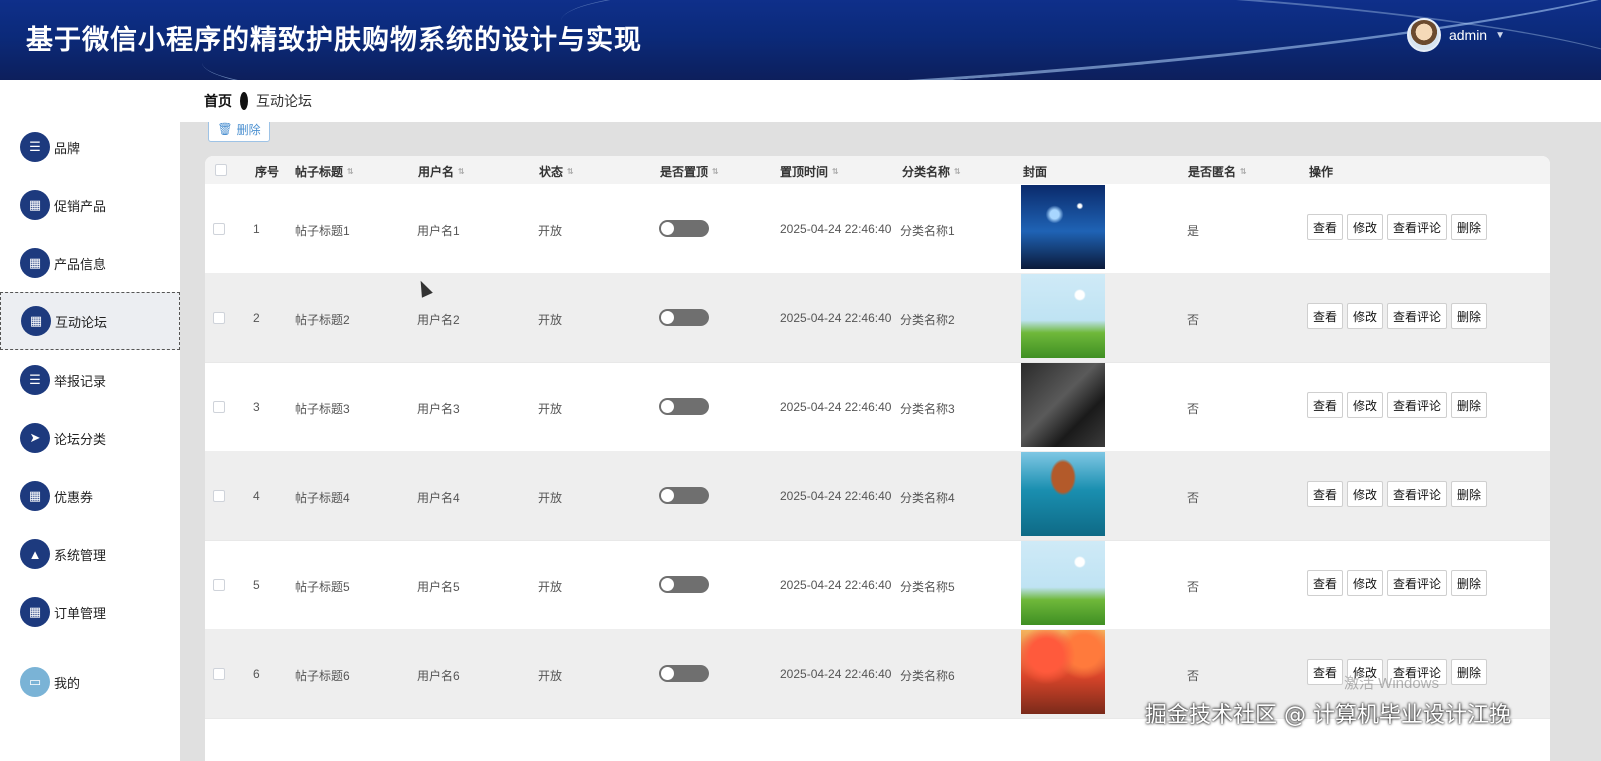 The height and width of the screenshot is (761, 1601). What do you see at coordinates (218, 101) in the screenshot?
I see `breadcrumb-home: 首页` at bounding box center [218, 101].